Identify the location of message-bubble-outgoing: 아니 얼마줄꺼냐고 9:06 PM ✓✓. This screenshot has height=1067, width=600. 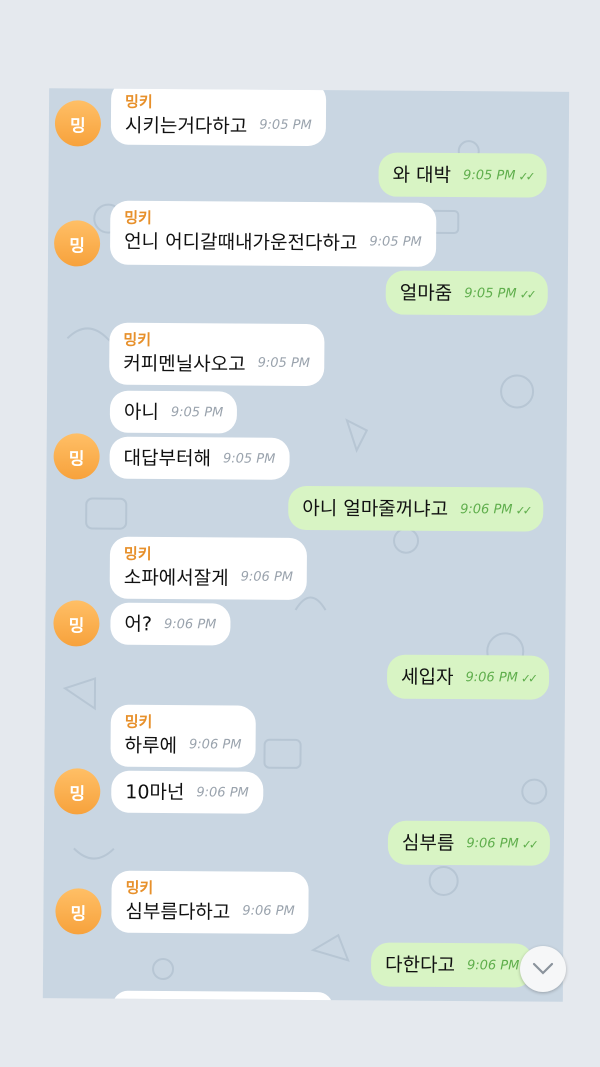
(416, 508).